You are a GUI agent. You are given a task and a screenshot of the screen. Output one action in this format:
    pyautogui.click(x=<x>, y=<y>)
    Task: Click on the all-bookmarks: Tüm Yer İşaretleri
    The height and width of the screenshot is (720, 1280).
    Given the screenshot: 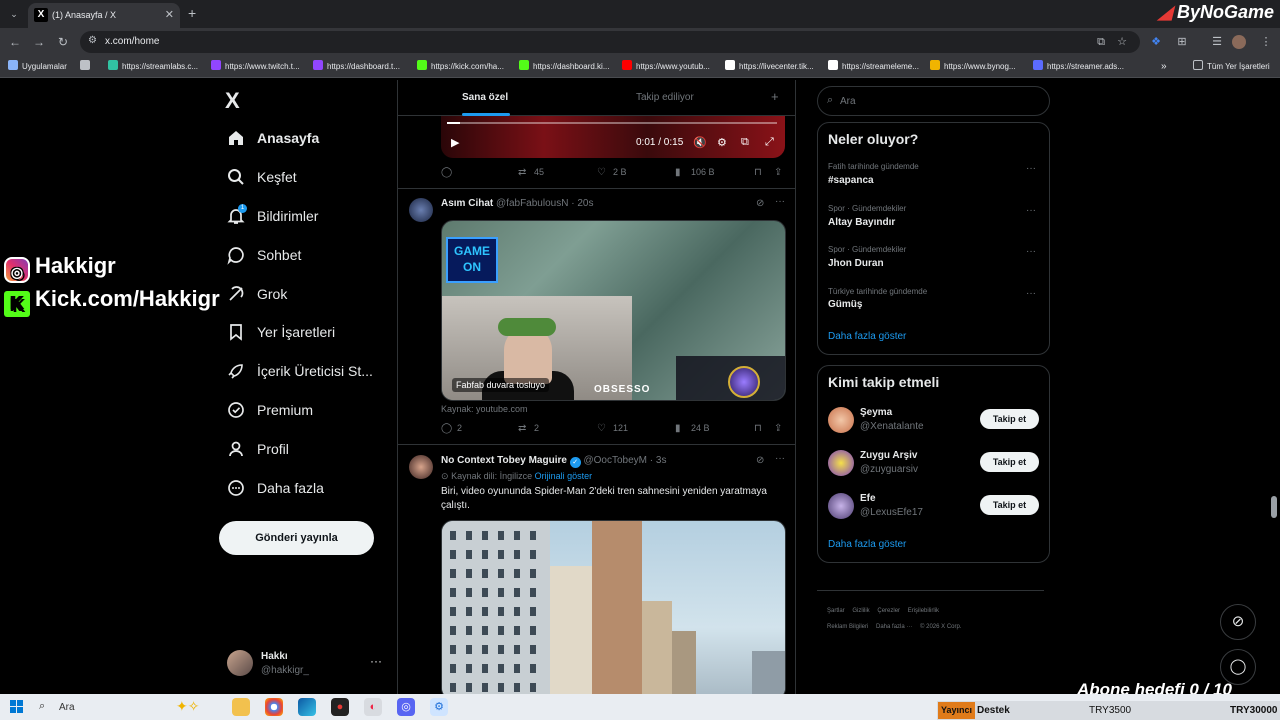 What is the action you would take?
    pyautogui.click(x=1231, y=67)
    